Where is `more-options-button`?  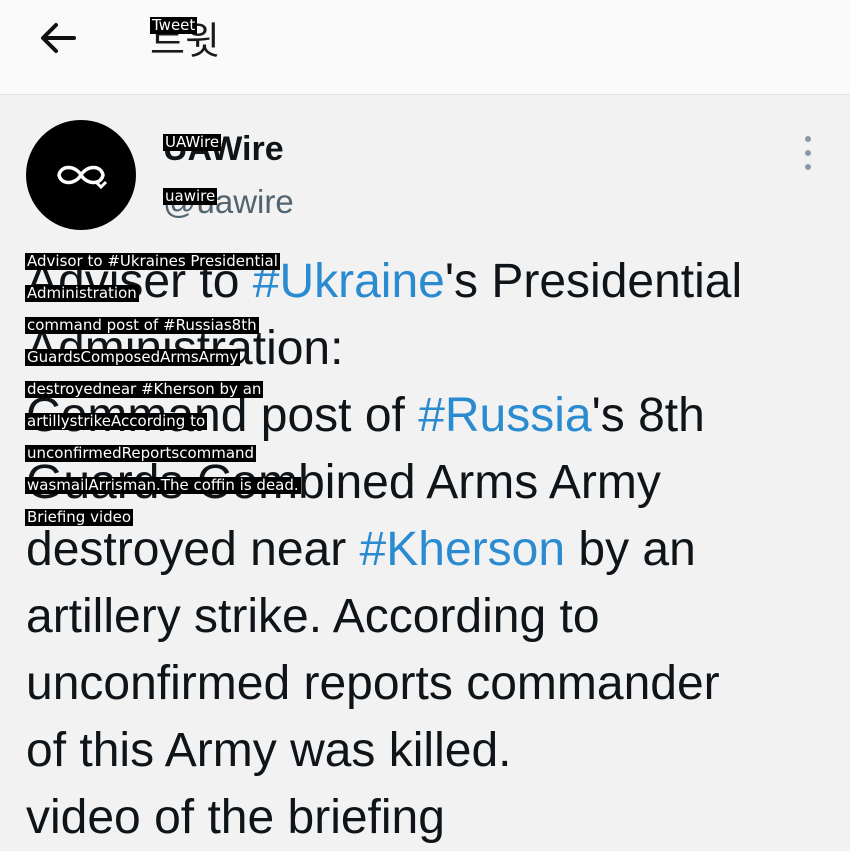
more-options-button is located at coordinates (808, 153).